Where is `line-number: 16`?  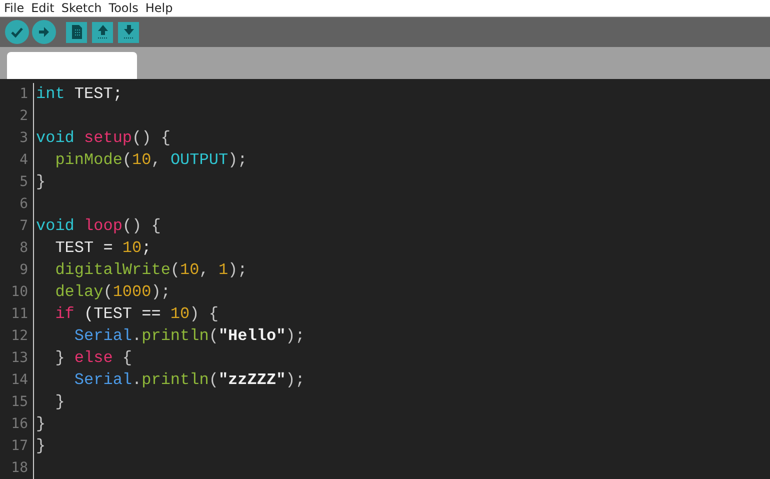
line-number: 16 is located at coordinates (17, 424).